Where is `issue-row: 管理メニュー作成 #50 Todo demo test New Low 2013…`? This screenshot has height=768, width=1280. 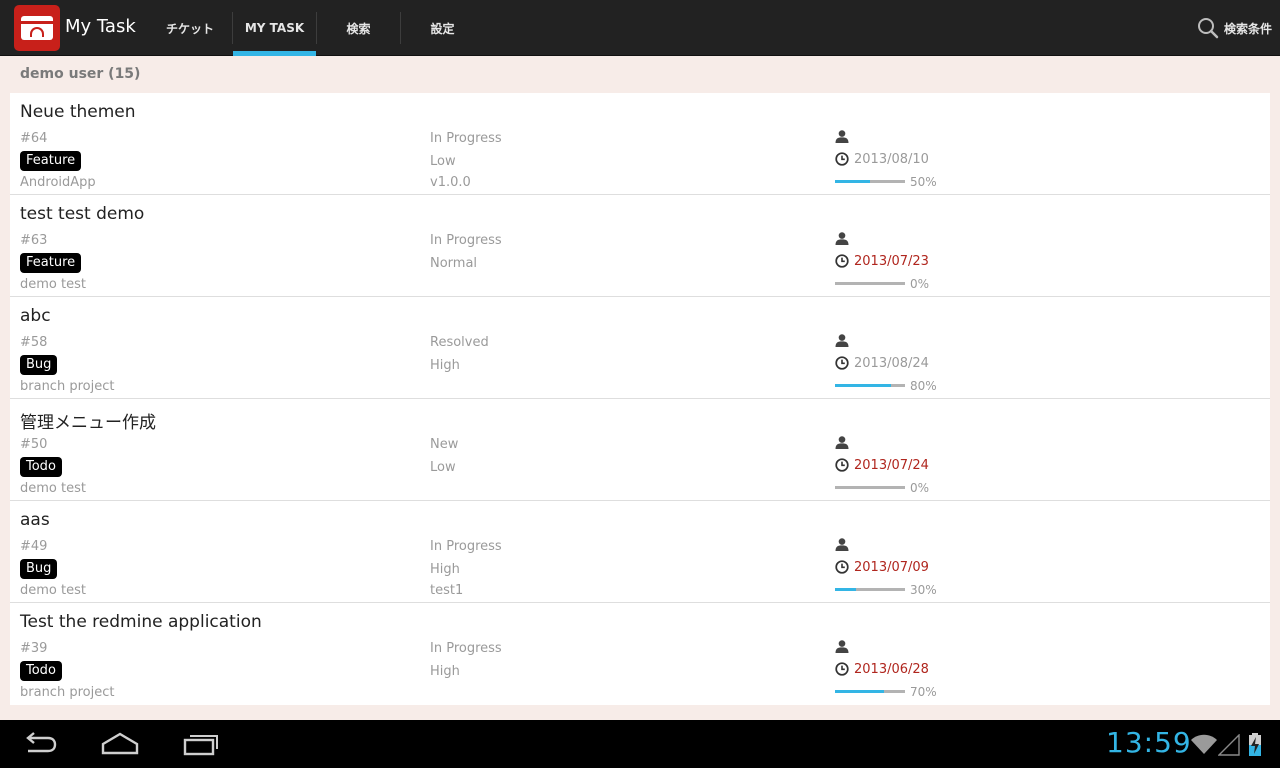
issue-row: 管理メニュー作成 #50 Todo demo test New Low 2013… is located at coordinates (640, 450).